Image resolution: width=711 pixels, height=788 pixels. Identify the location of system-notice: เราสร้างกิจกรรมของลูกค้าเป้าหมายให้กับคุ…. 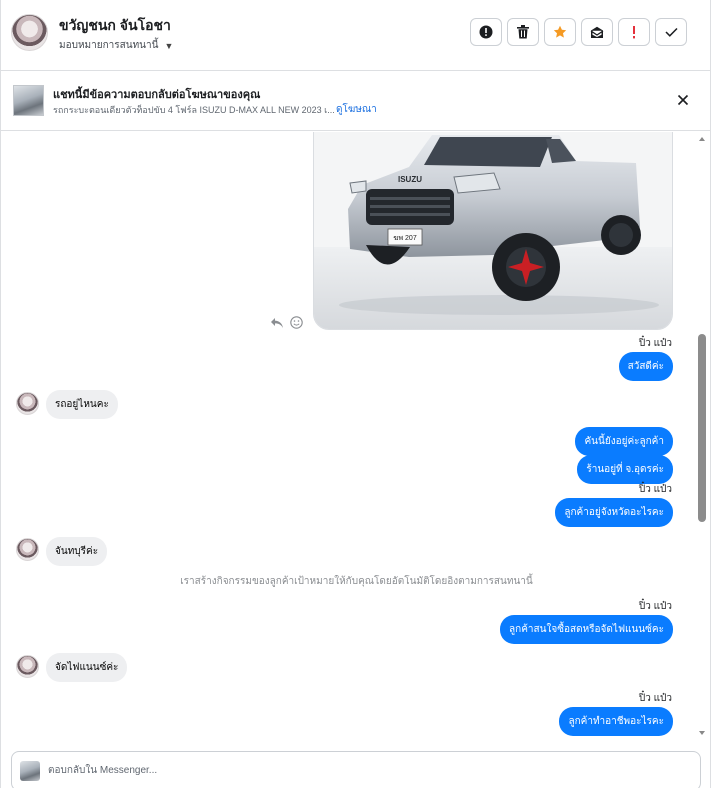
(356, 581).